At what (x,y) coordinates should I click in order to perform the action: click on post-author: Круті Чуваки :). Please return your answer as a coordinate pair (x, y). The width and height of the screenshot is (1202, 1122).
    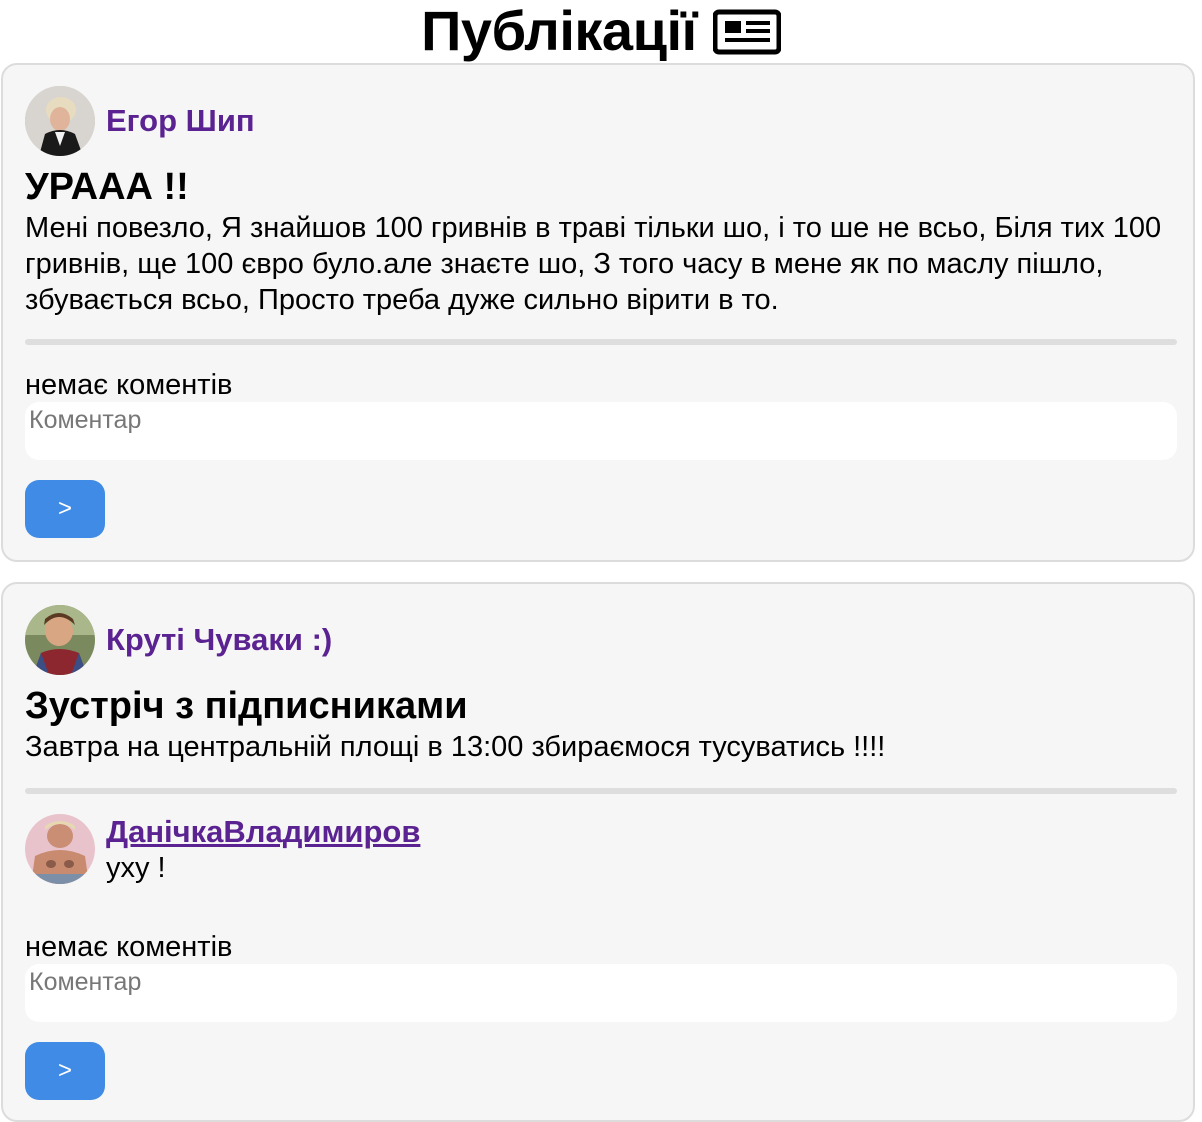
    Looking at the image, I should click on (178, 640).